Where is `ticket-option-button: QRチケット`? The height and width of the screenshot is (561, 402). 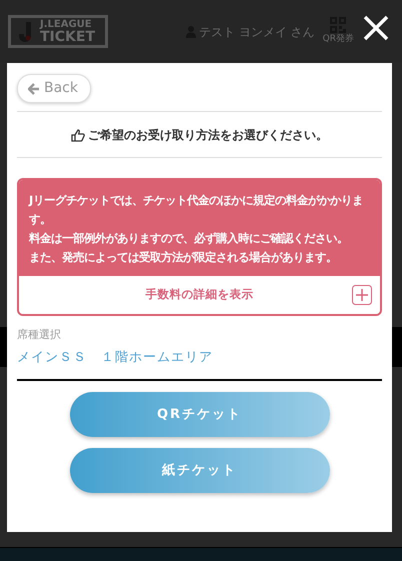
ticket-option-button: QRチケット is located at coordinates (200, 414).